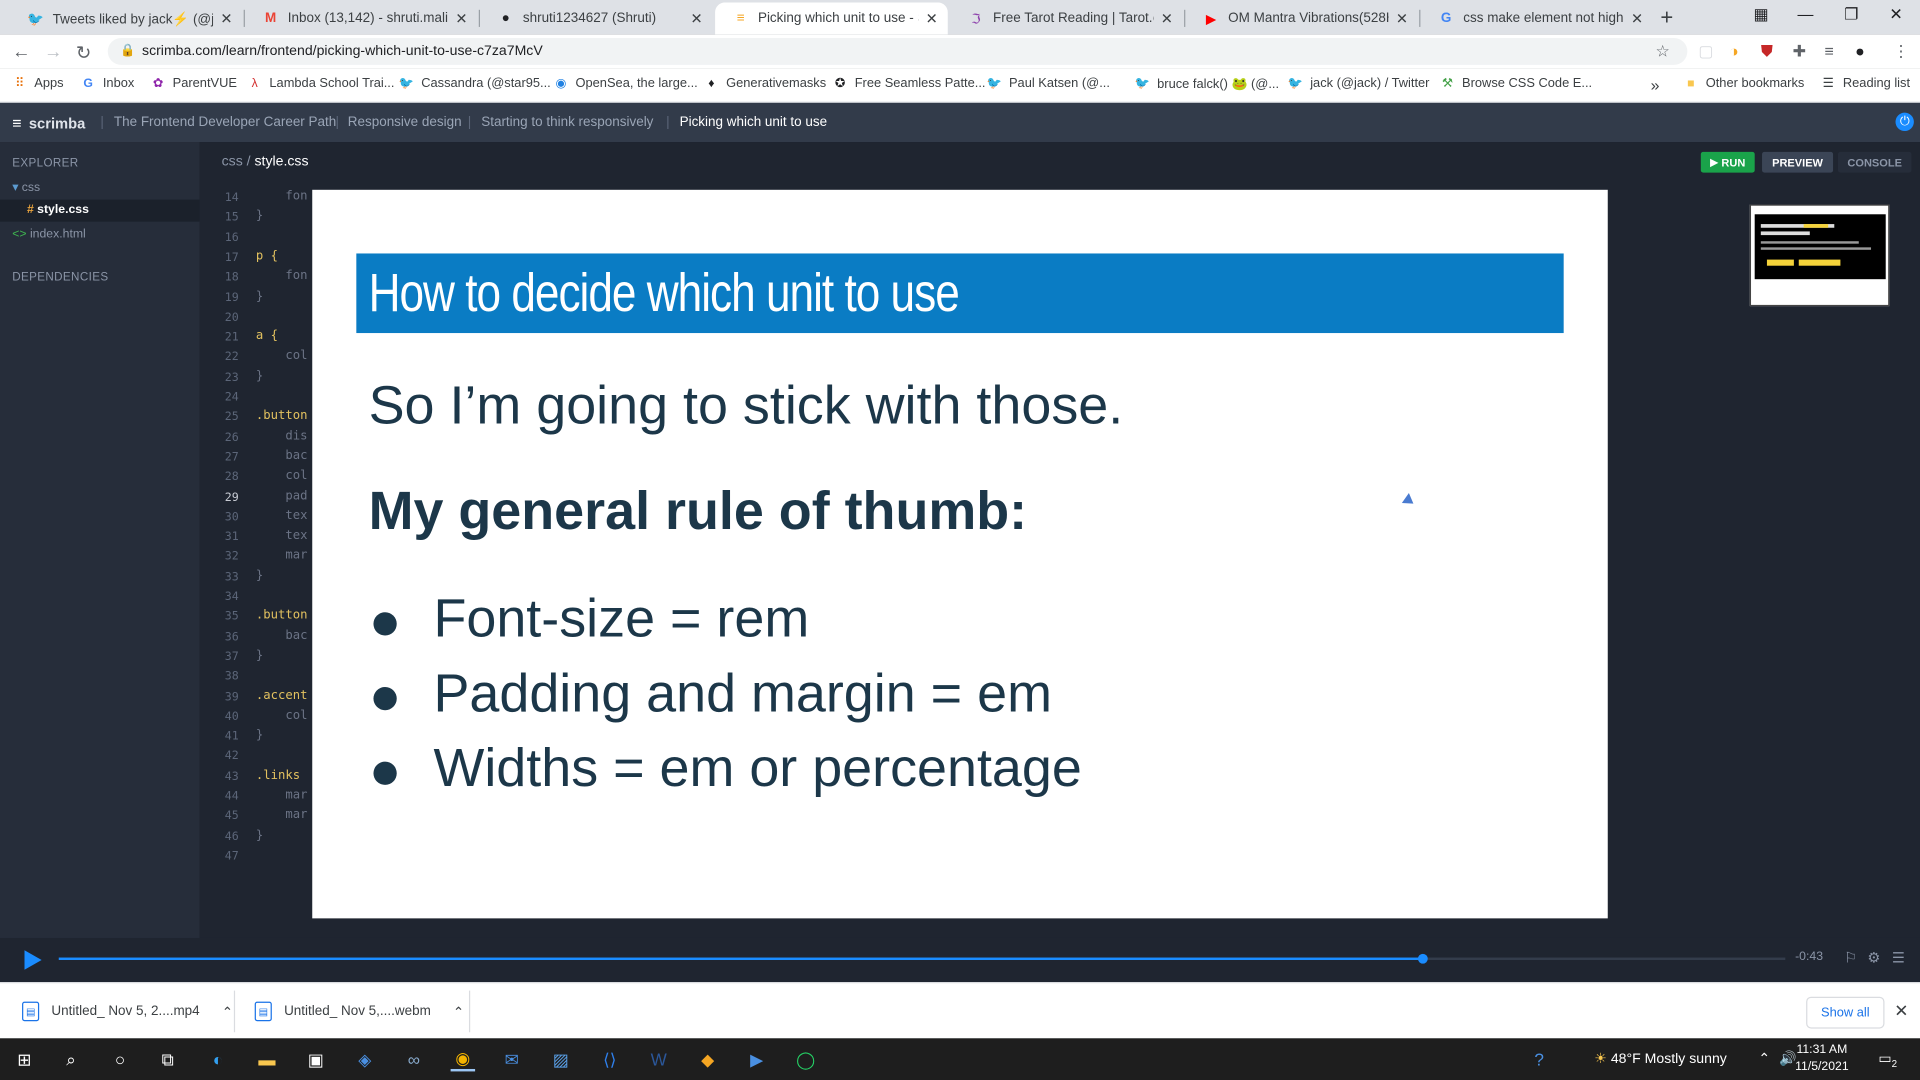  What do you see at coordinates (225, 122) in the screenshot?
I see `breadcrumb-career-path: The Frontend Developer Career Path` at bounding box center [225, 122].